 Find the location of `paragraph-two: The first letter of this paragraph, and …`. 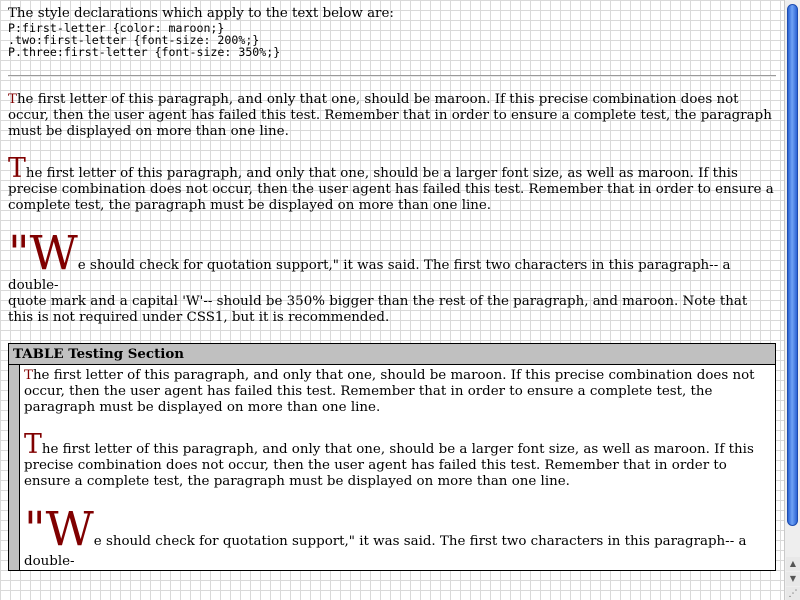

paragraph-two: The first letter of this paragraph, and … is located at coordinates (392, 184).